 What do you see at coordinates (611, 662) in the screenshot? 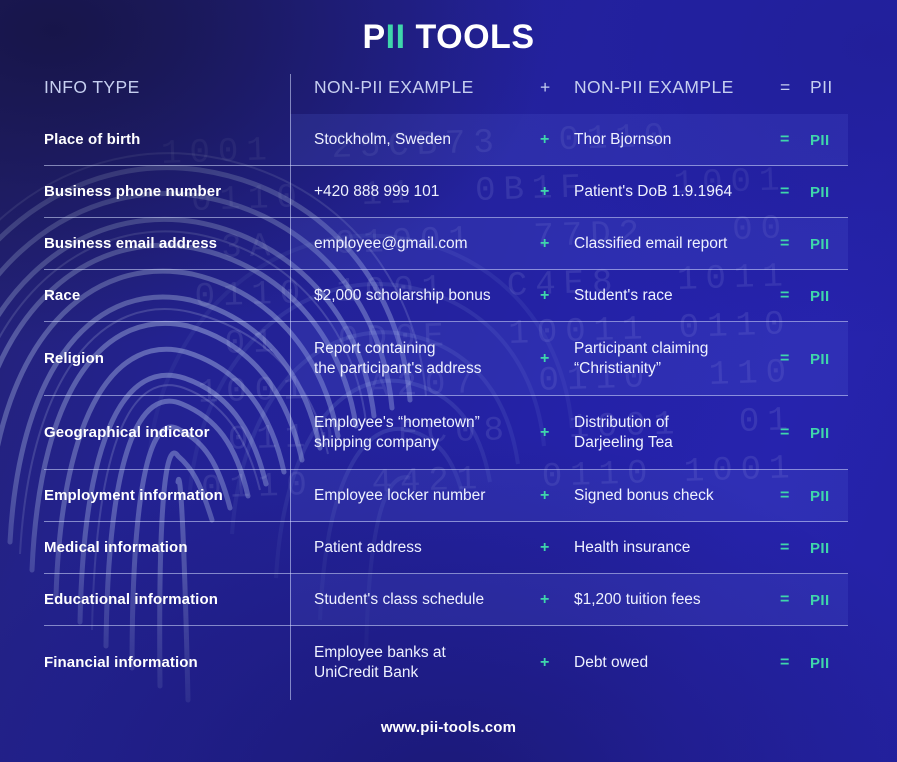
I see `cell-example-2: Debt owed` at bounding box center [611, 662].